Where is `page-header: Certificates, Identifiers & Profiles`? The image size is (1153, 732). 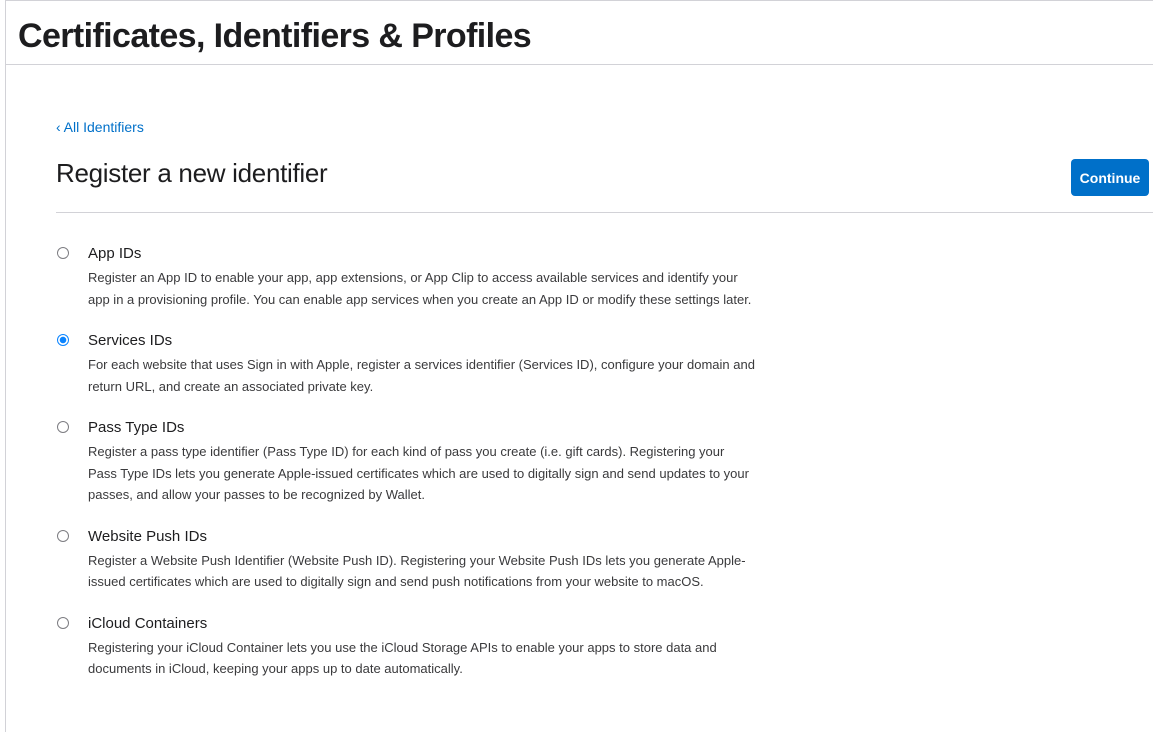 page-header: Certificates, Identifiers & Profiles is located at coordinates (579, 33).